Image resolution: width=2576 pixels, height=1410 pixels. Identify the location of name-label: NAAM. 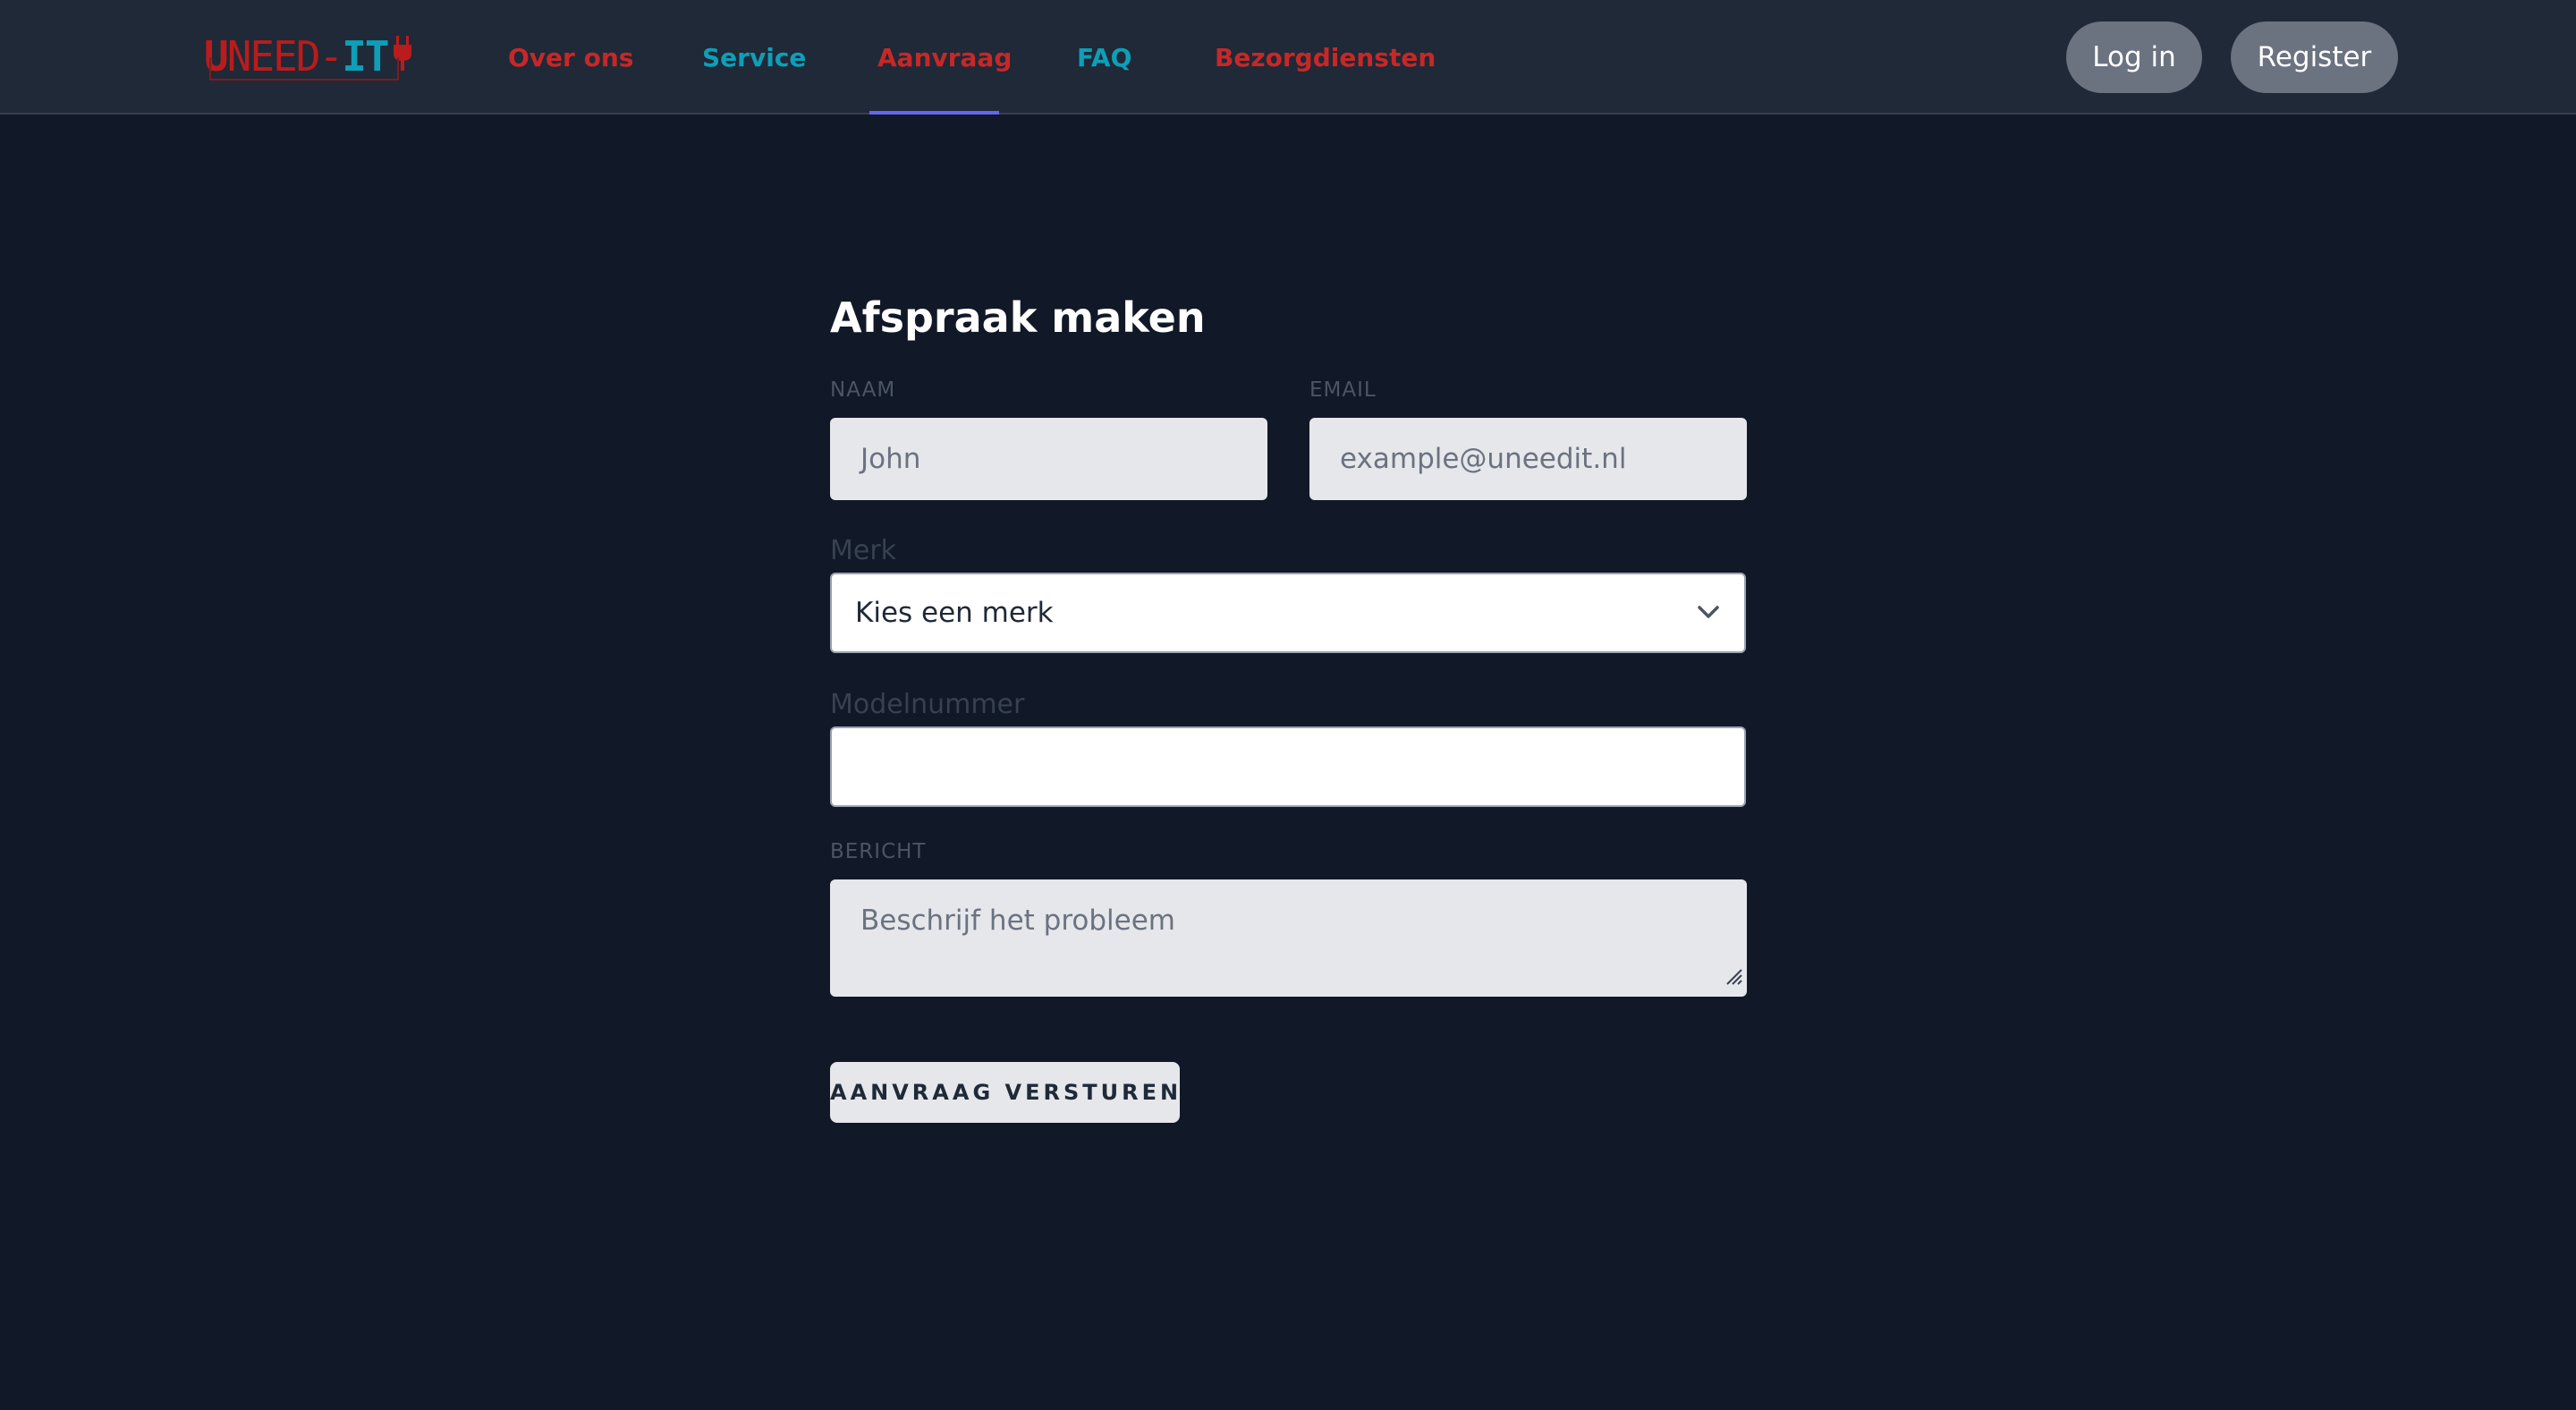
(863, 390).